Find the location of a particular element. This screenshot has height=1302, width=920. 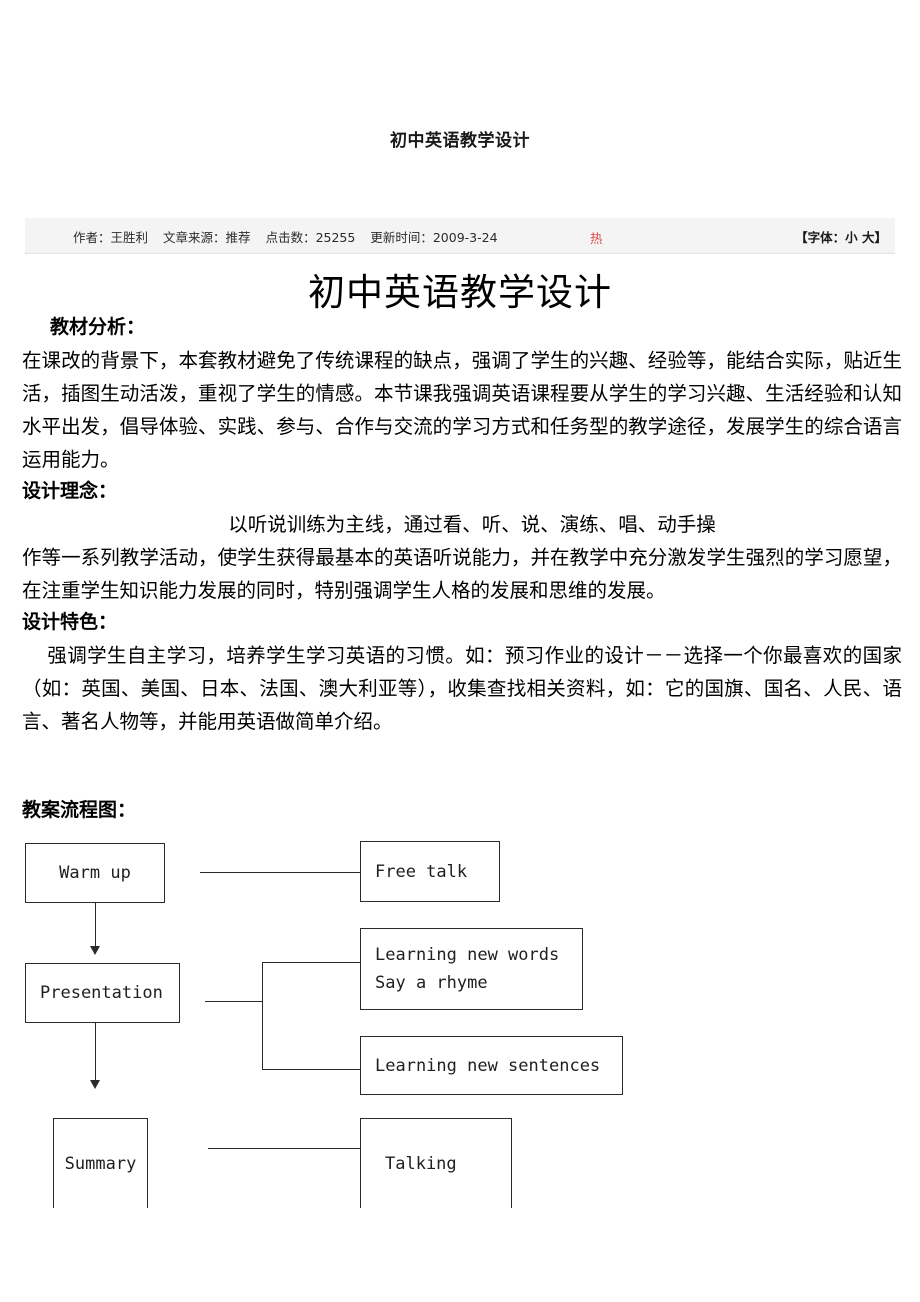

meta-author-label: 作者： is located at coordinates (92, 237).